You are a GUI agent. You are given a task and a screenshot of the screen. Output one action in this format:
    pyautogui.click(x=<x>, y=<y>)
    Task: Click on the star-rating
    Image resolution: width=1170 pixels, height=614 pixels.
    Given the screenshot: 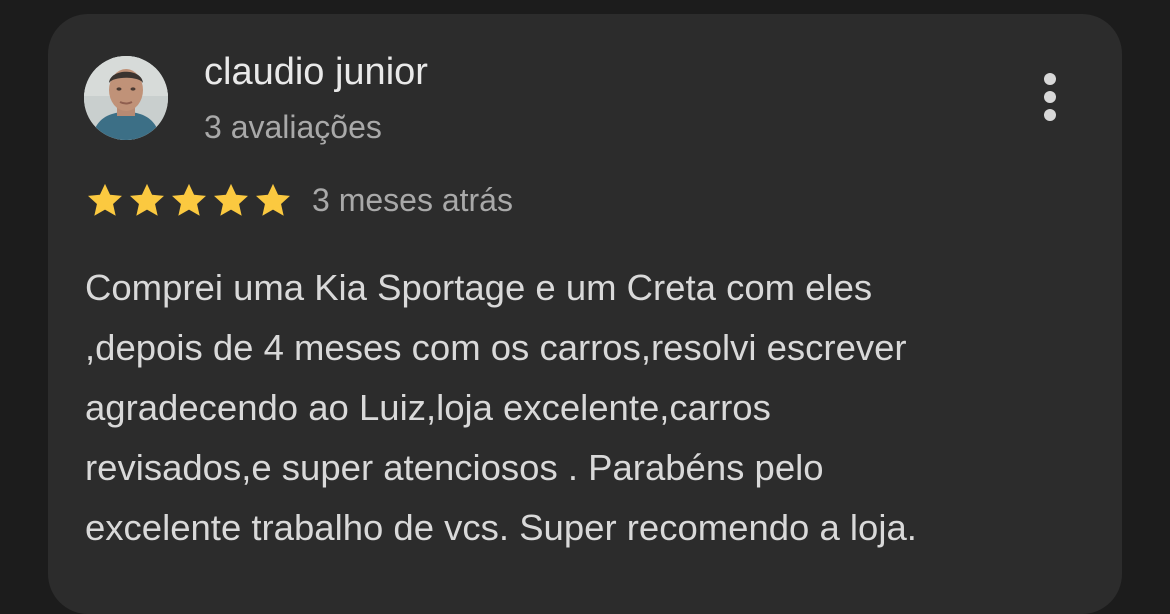 What is the action you would take?
    pyautogui.click(x=189, y=201)
    